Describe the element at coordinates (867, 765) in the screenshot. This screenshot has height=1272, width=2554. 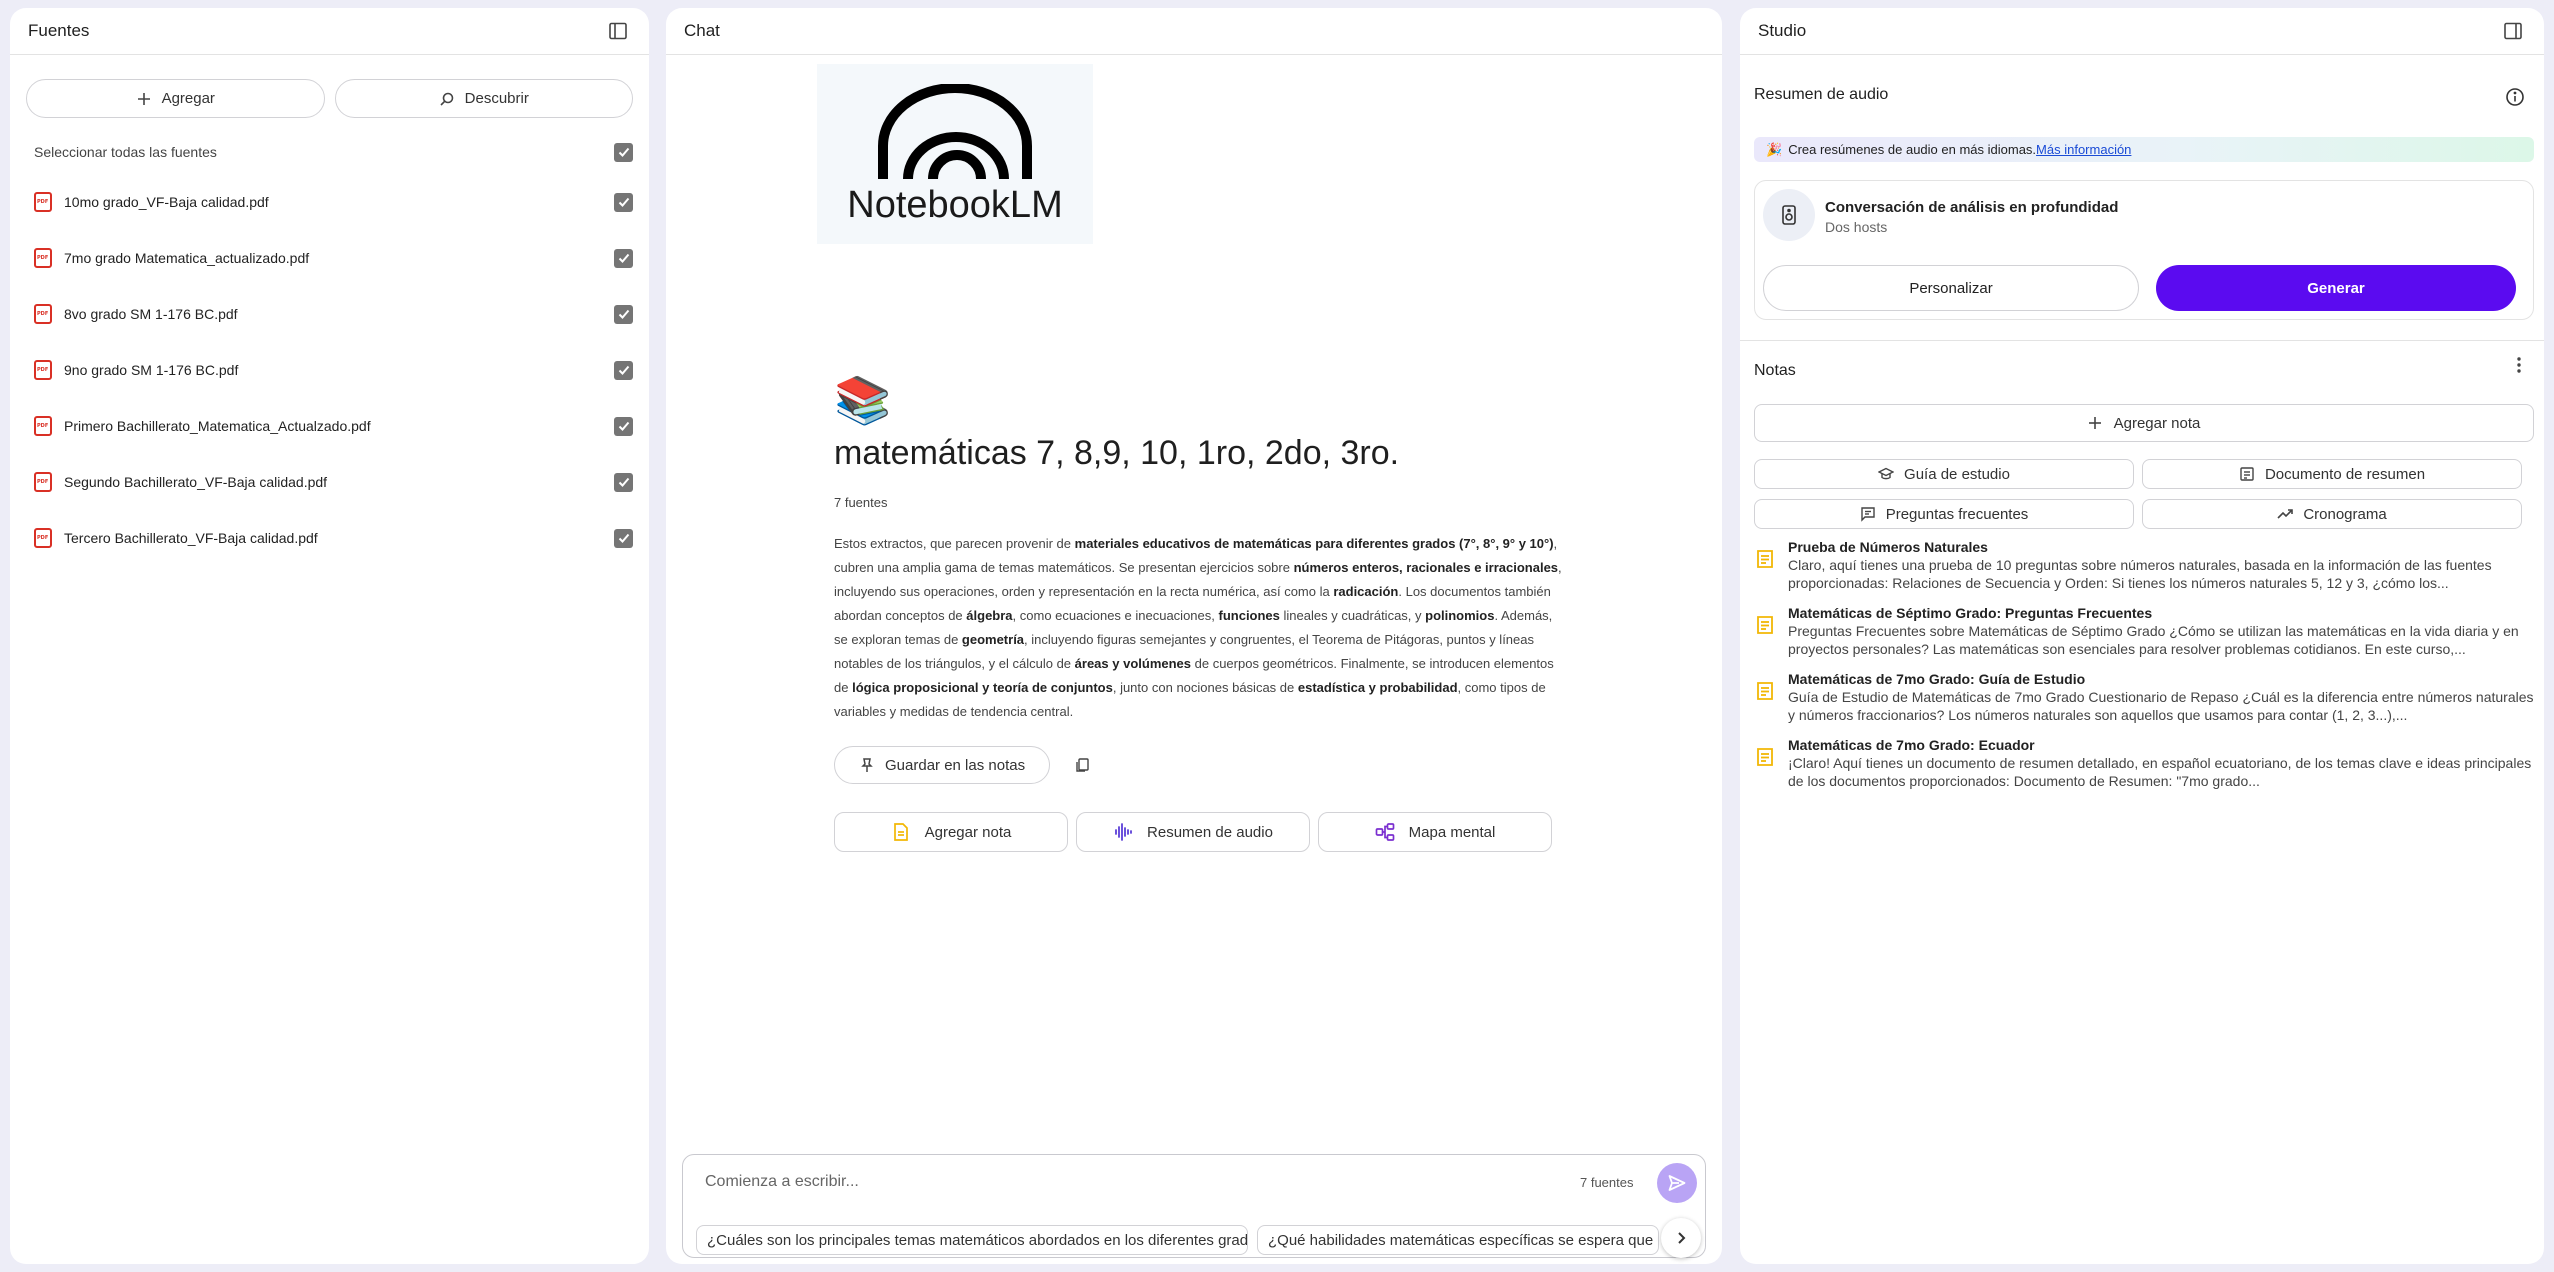
I see `pin-icon` at that location.